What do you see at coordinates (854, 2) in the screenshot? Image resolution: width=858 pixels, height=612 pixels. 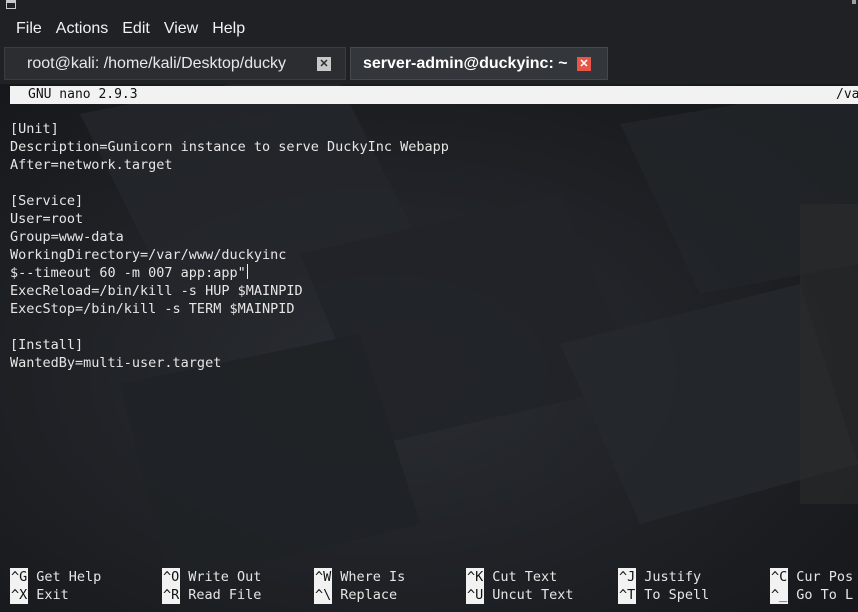 I see `window-corner-indicator` at bounding box center [854, 2].